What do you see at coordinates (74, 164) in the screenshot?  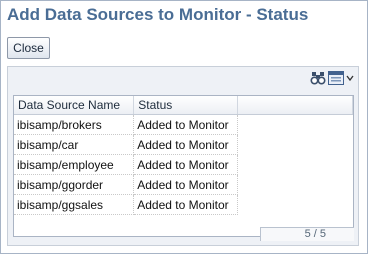 I see `data-source-name-cell: ibisamp/employee` at bounding box center [74, 164].